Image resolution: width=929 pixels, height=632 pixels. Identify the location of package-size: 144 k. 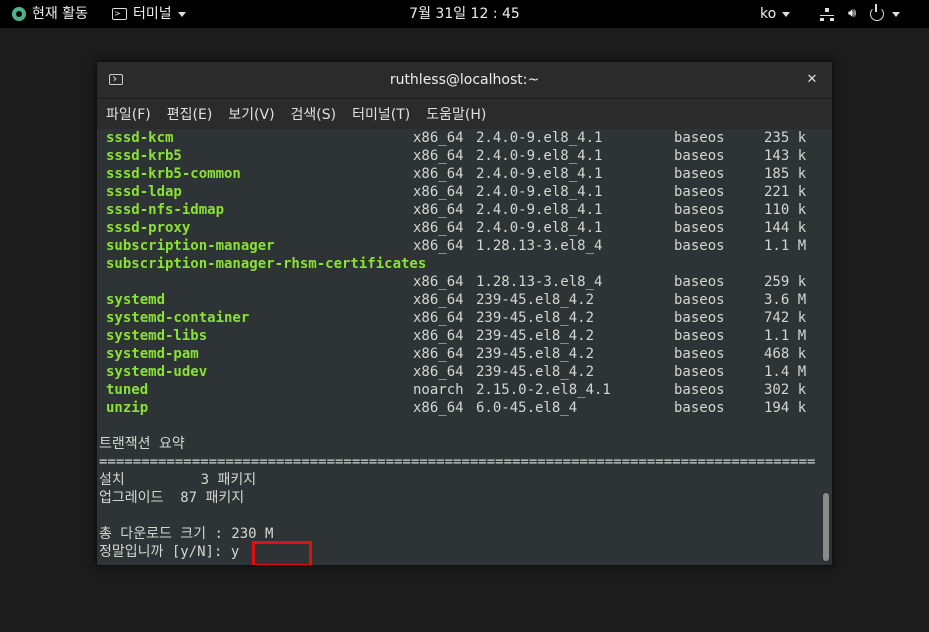
(785, 228).